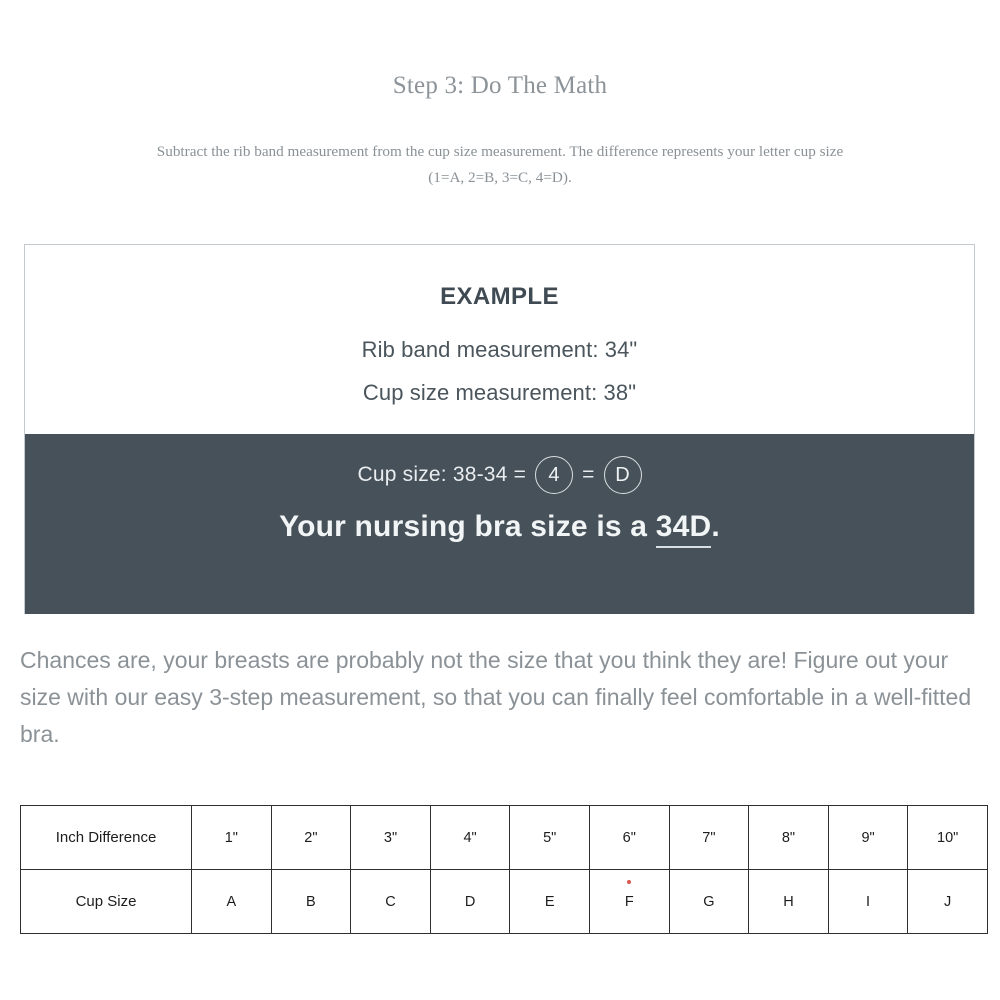 This screenshot has height=1000, width=1000. What do you see at coordinates (549, 837) in the screenshot?
I see `table-cell: 5"` at bounding box center [549, 837].